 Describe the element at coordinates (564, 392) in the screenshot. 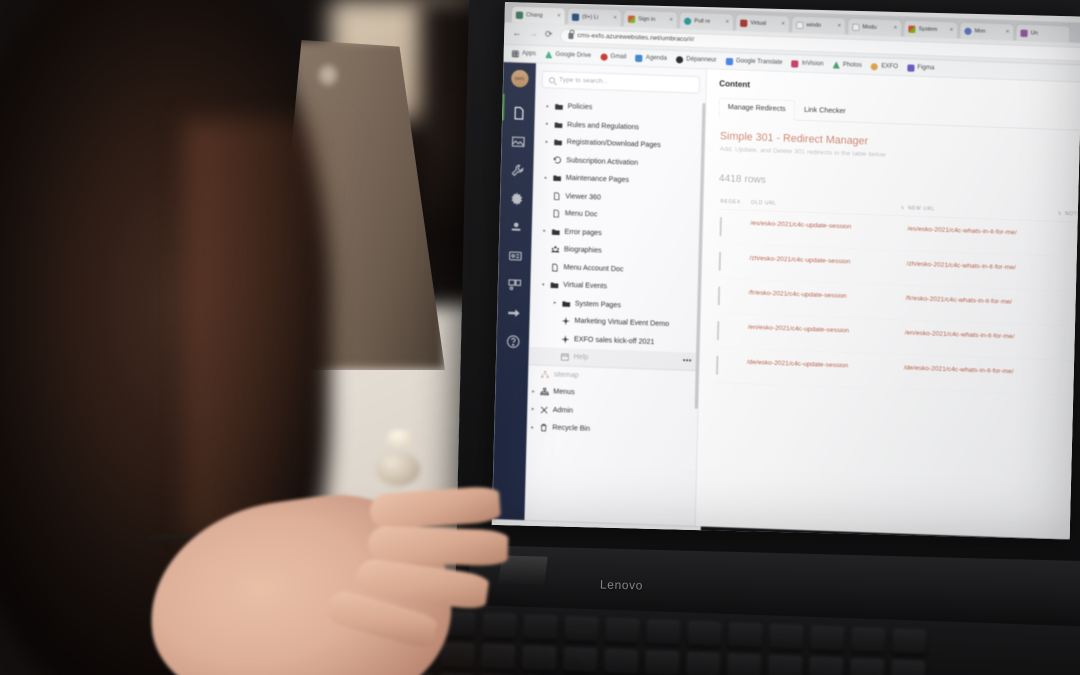

I see `tree-node-label: Menus` at that location.